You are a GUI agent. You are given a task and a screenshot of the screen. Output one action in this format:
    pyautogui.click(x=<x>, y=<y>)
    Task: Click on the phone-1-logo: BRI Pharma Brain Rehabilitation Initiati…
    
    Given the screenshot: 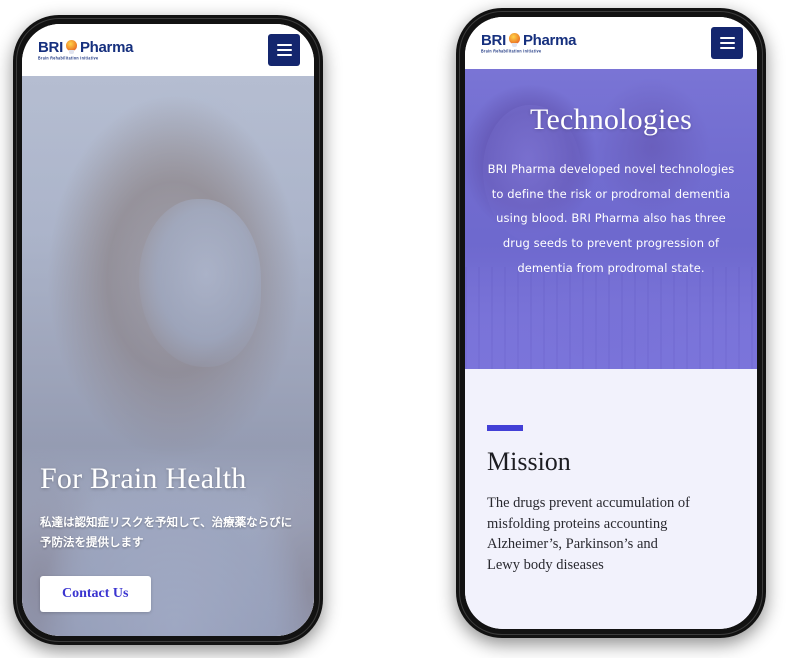 What is the action you would take?
    pyautogui.click(x=85, y=50)
    